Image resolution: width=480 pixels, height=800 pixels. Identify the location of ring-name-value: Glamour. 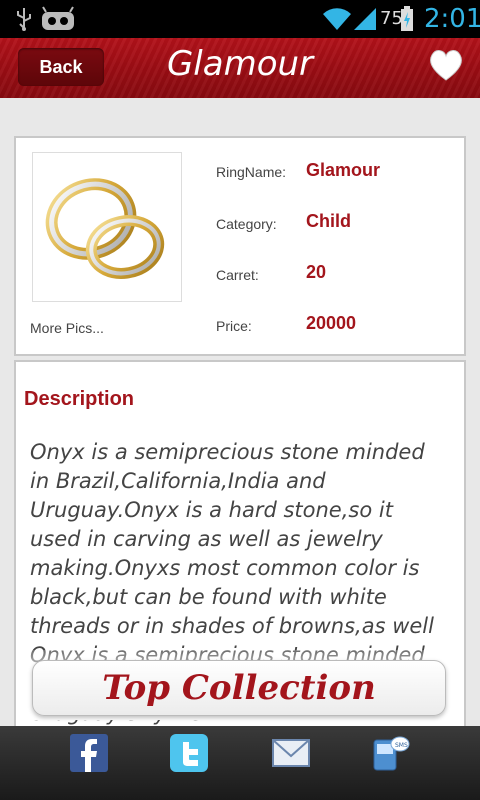
(343, 170).